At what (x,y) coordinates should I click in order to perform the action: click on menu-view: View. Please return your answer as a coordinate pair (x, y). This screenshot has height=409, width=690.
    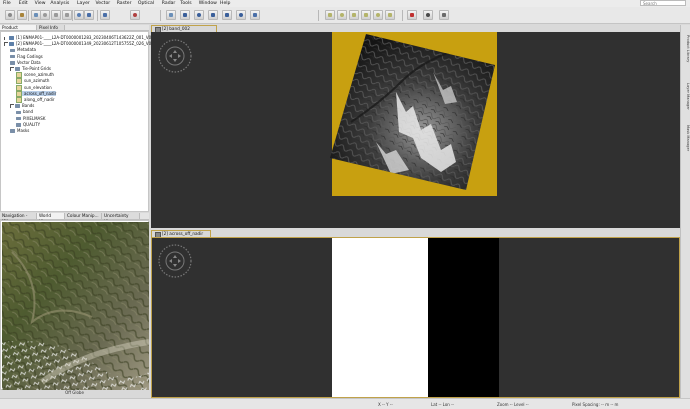
    Looking at the image, I should click on (40, 3).